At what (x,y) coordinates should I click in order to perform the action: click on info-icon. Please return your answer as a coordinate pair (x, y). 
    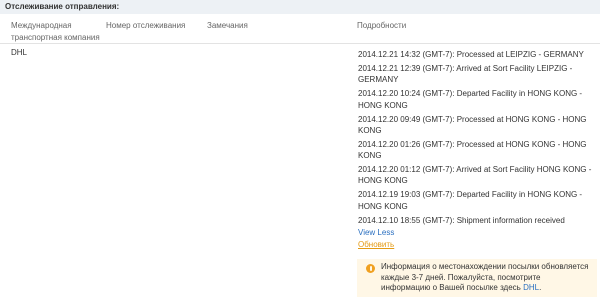
    Looking at the image, I should click on (370, 268).